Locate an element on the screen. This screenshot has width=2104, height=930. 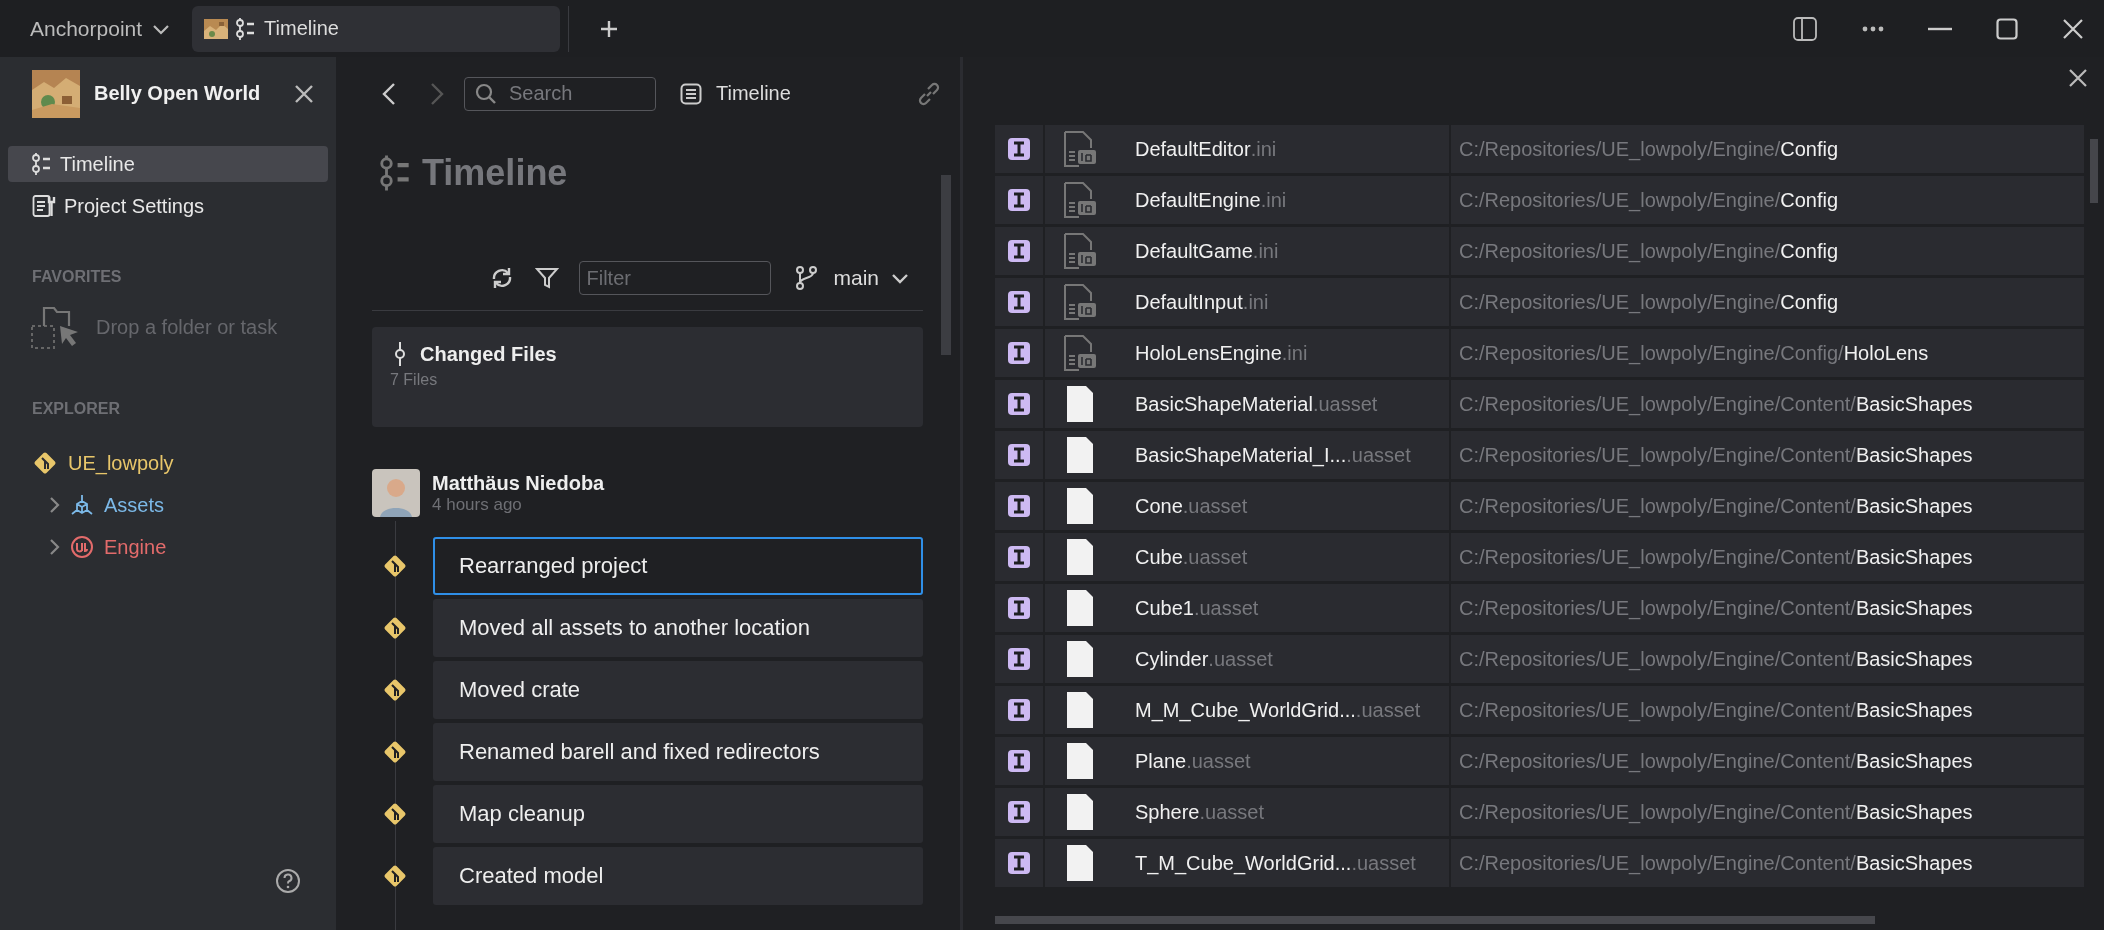
file-row: Plane.uasset C:/Repositories/UE_lowpoly/Engine/Content/BasicShapes is located at coordinates (1539, 761).